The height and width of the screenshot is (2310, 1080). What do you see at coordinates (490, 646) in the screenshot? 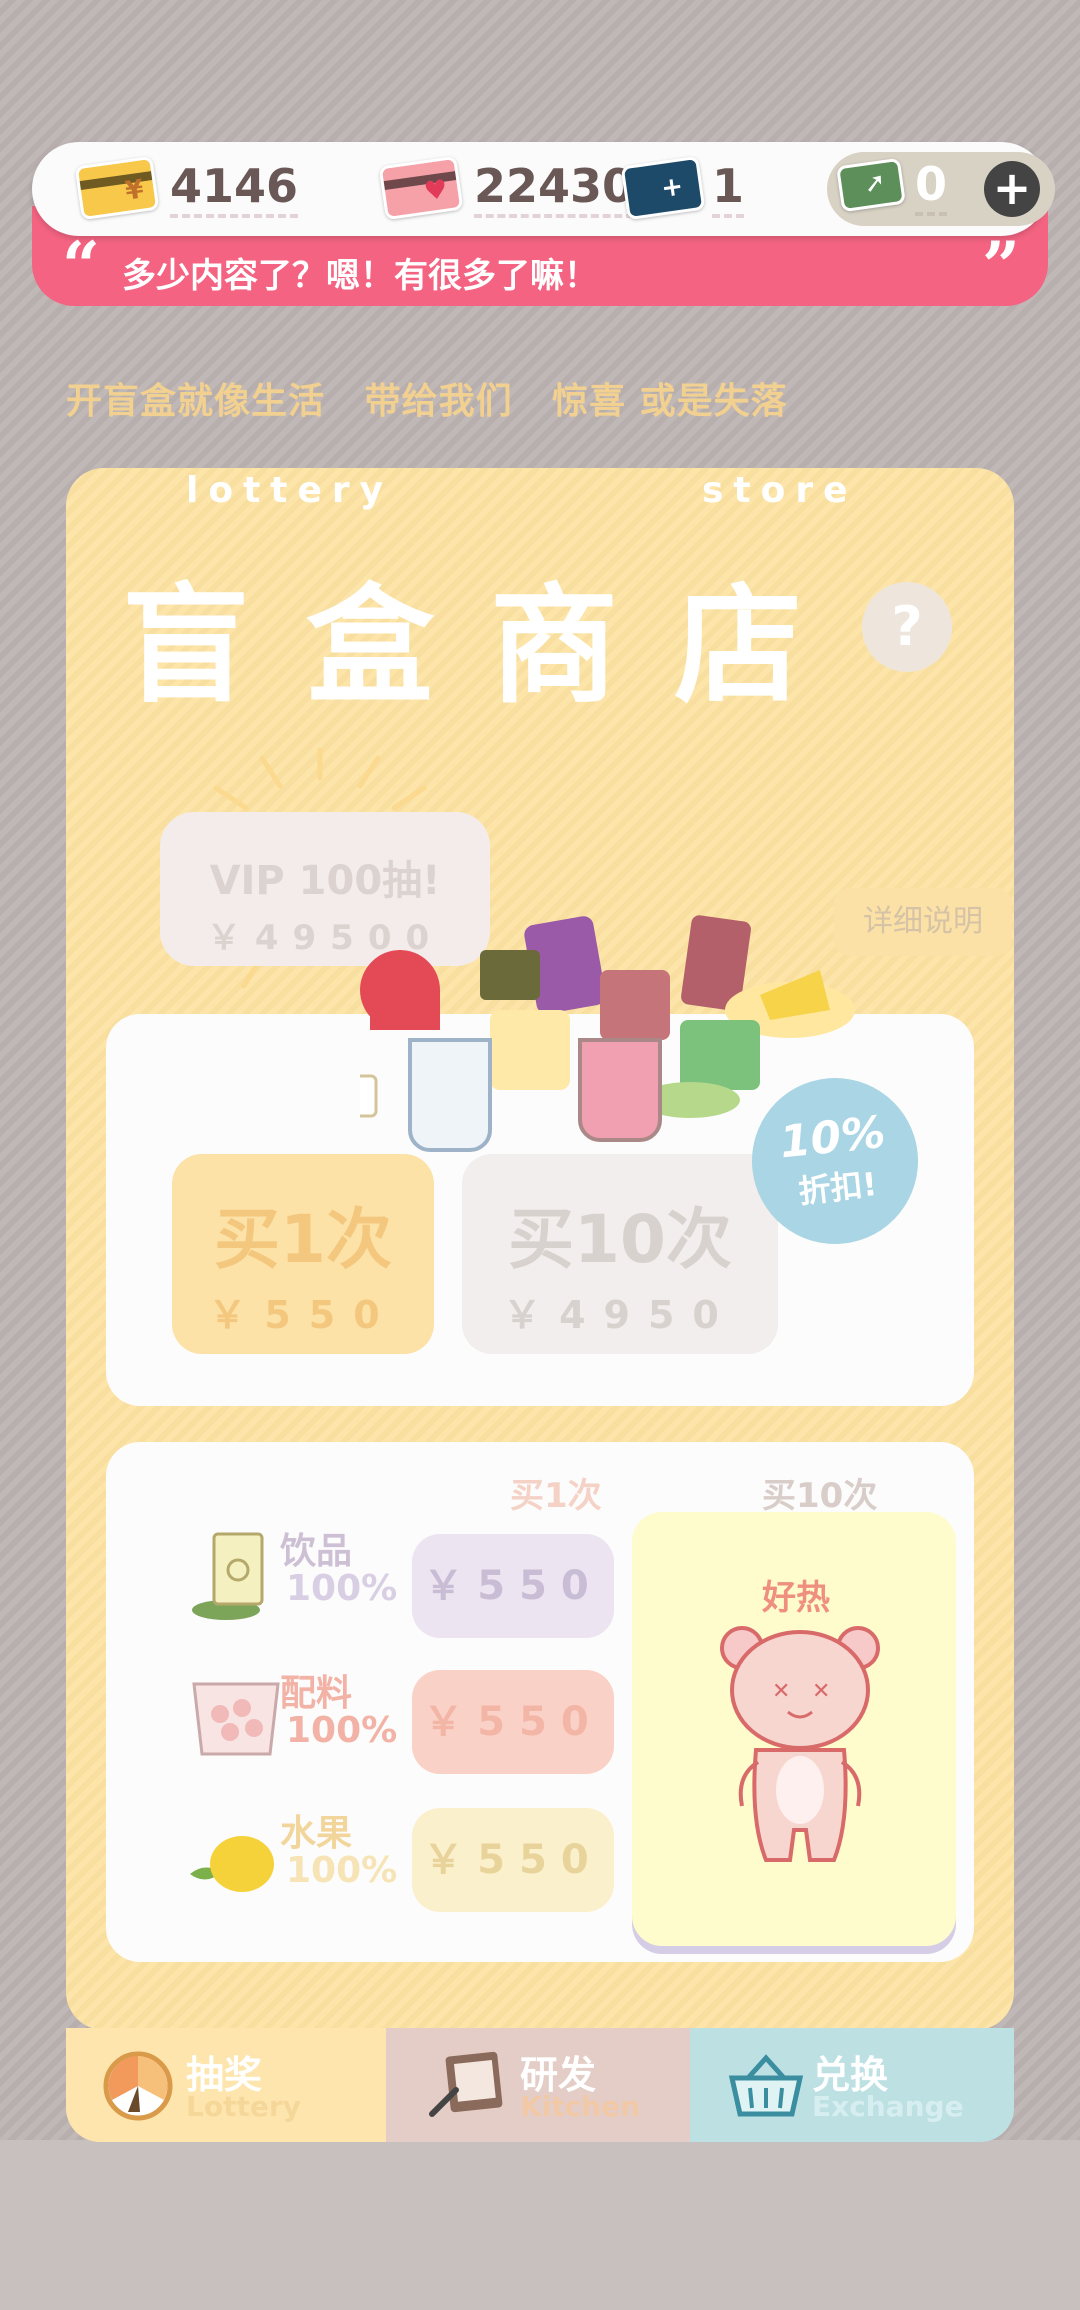
I see `store-title: 盲盒商店` at bounding box center [490, 646].